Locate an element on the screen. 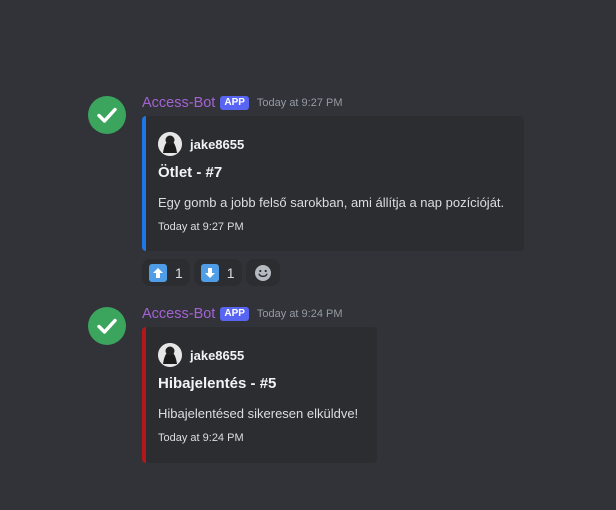 This screenshot has height=510, width=616. message-timestamp: Today at 9:24 PM is located at coordinates (300, 314).